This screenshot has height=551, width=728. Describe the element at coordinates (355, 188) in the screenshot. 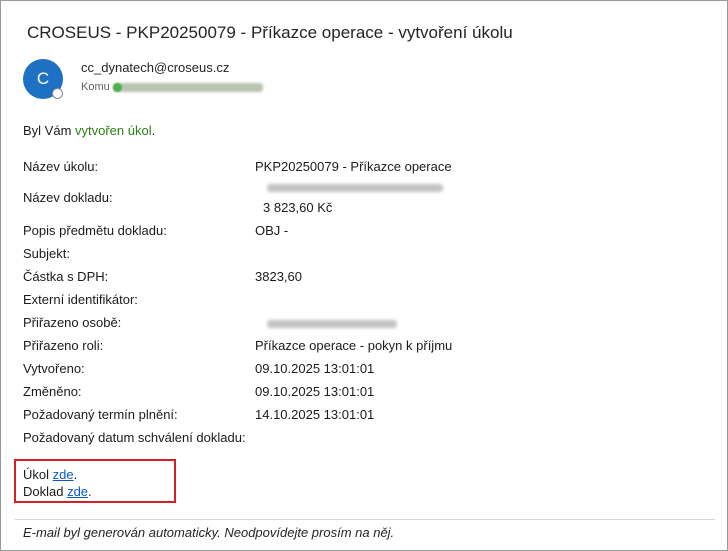

I see `document-name-redacted` at that location.